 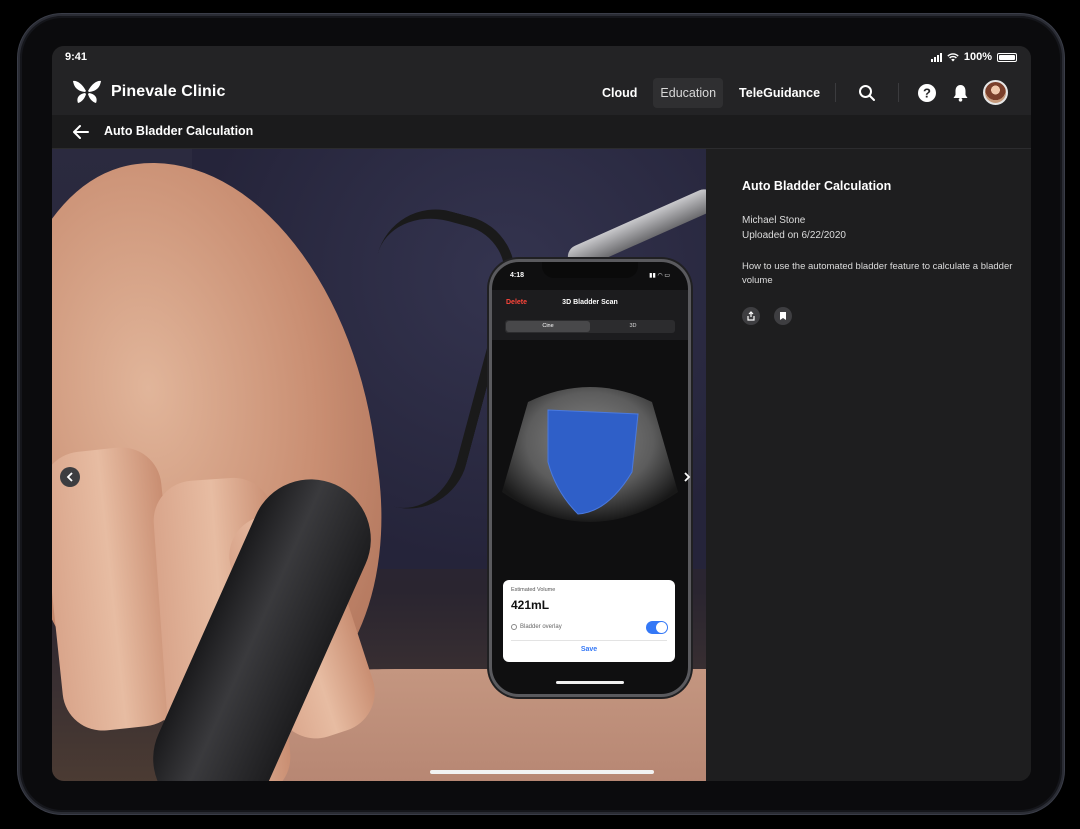 I want to click on back-arrow-icon, so click(x=81, y=132).